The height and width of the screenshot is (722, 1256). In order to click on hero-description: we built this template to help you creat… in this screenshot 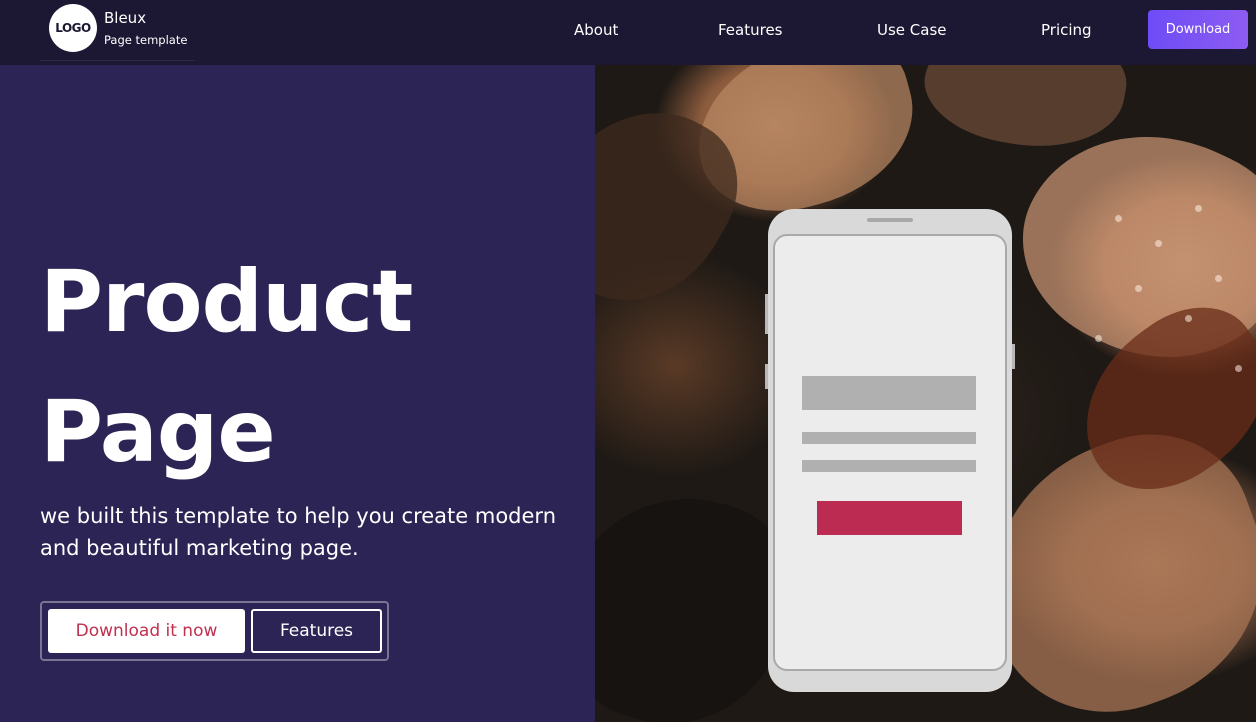, I will do `click(298, 532)`.